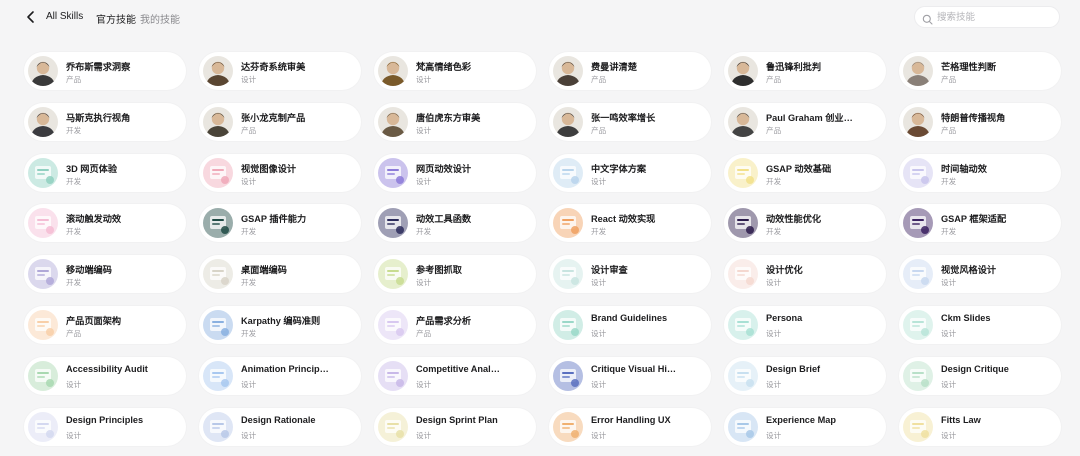 The width and height of the screenshot is (1080, 456). Describe the element at coordinates (995, 17) in the screenshot. I see `search-input` at that location.